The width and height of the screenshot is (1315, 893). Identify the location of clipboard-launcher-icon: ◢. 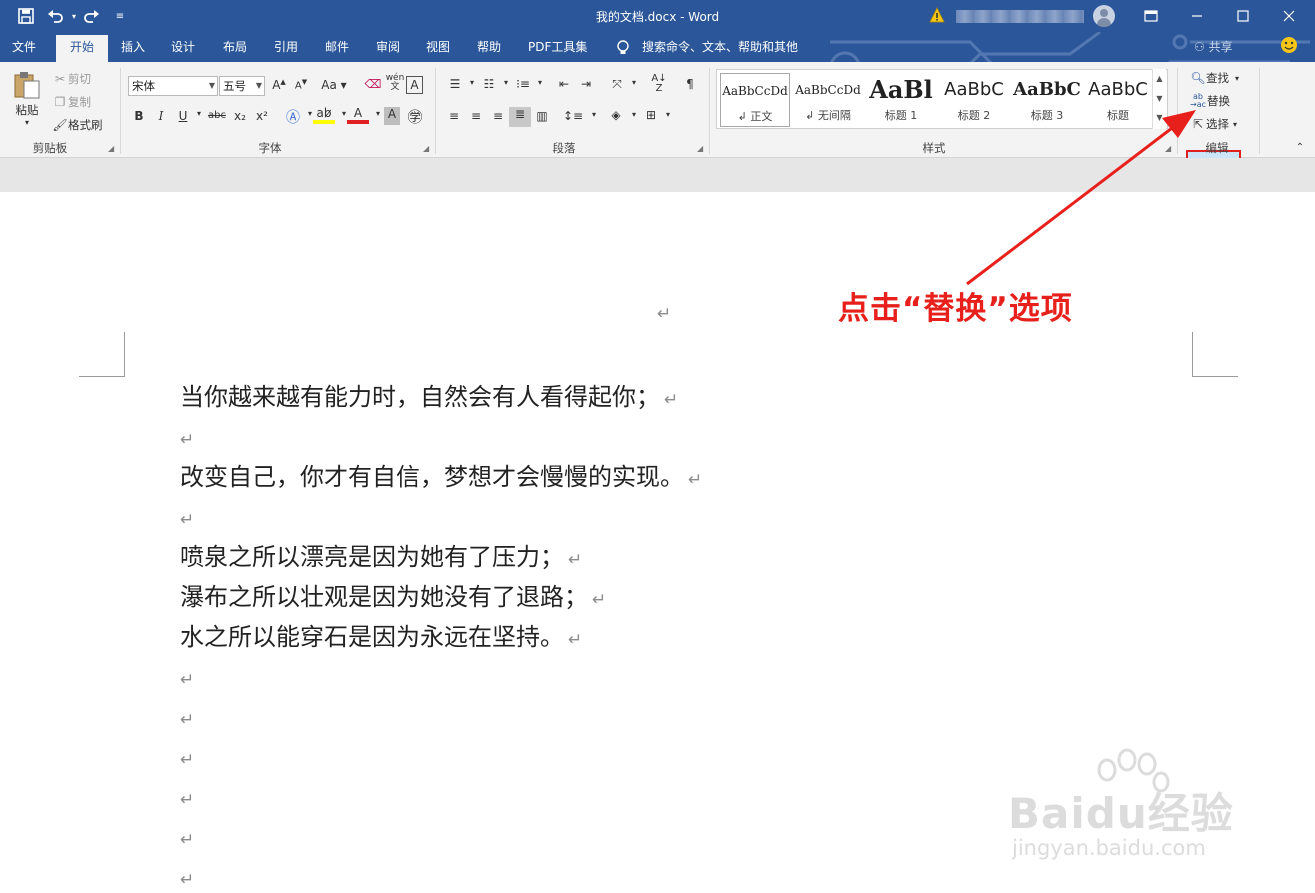
(111, 148).